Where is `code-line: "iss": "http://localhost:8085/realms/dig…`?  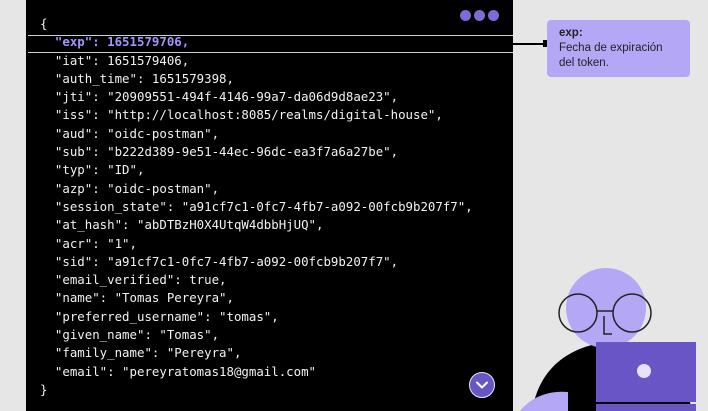 code-line: "iss": "http://localhost:8085/realms/dig… is located at coordinates (248, 115).